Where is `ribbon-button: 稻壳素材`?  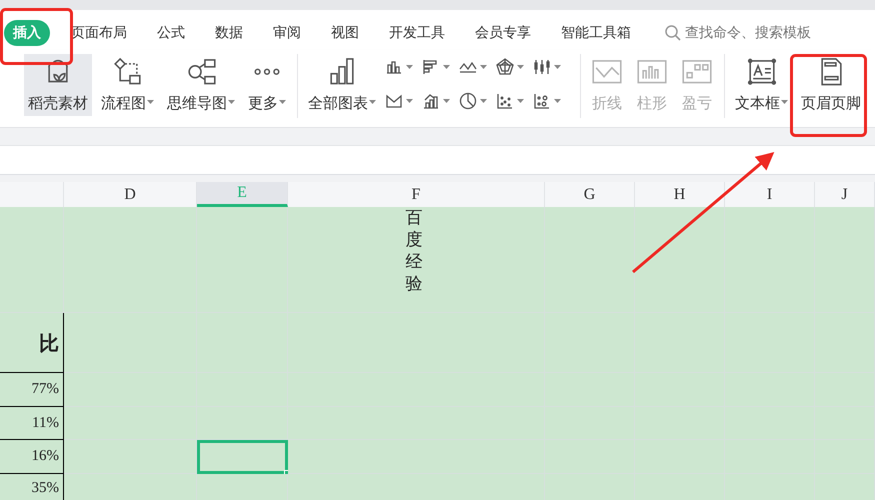 ribbon-button: 稻壳素材 is located at coordinates (58, 85).